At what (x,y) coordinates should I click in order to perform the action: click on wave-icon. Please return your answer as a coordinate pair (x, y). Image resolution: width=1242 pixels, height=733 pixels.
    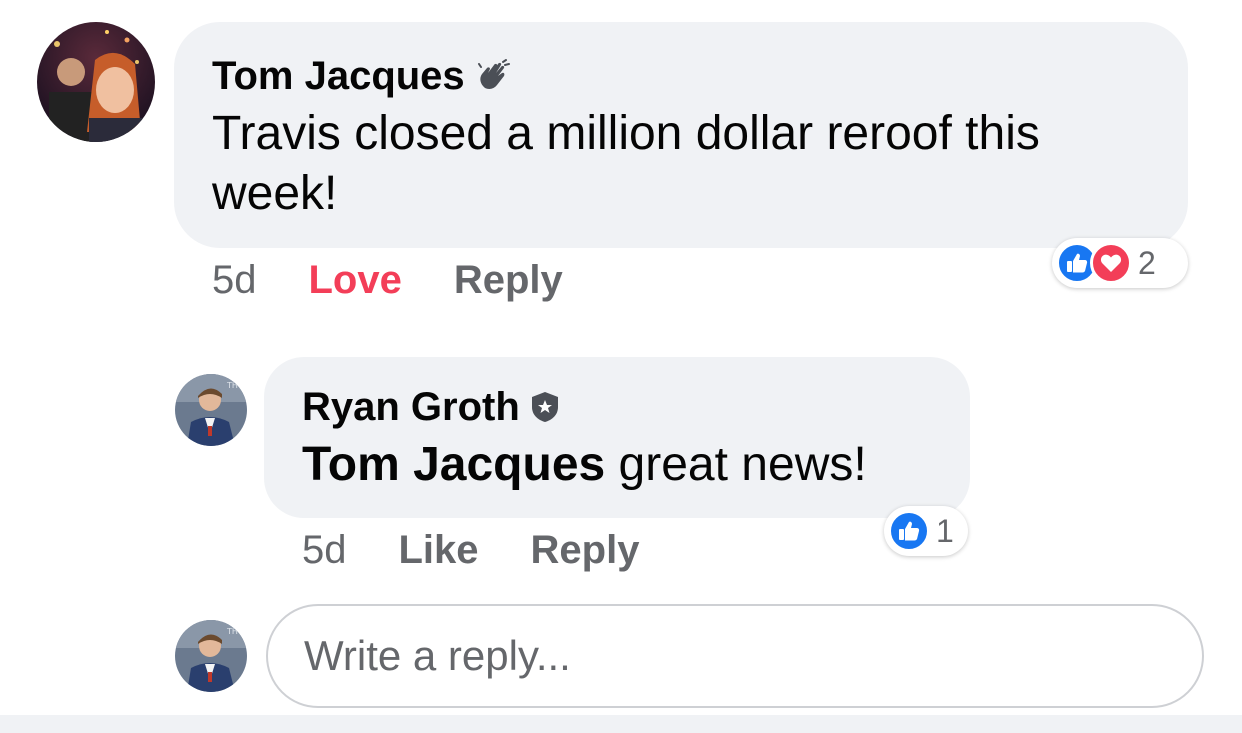
    Looking at the image, I should click on (493, 76).